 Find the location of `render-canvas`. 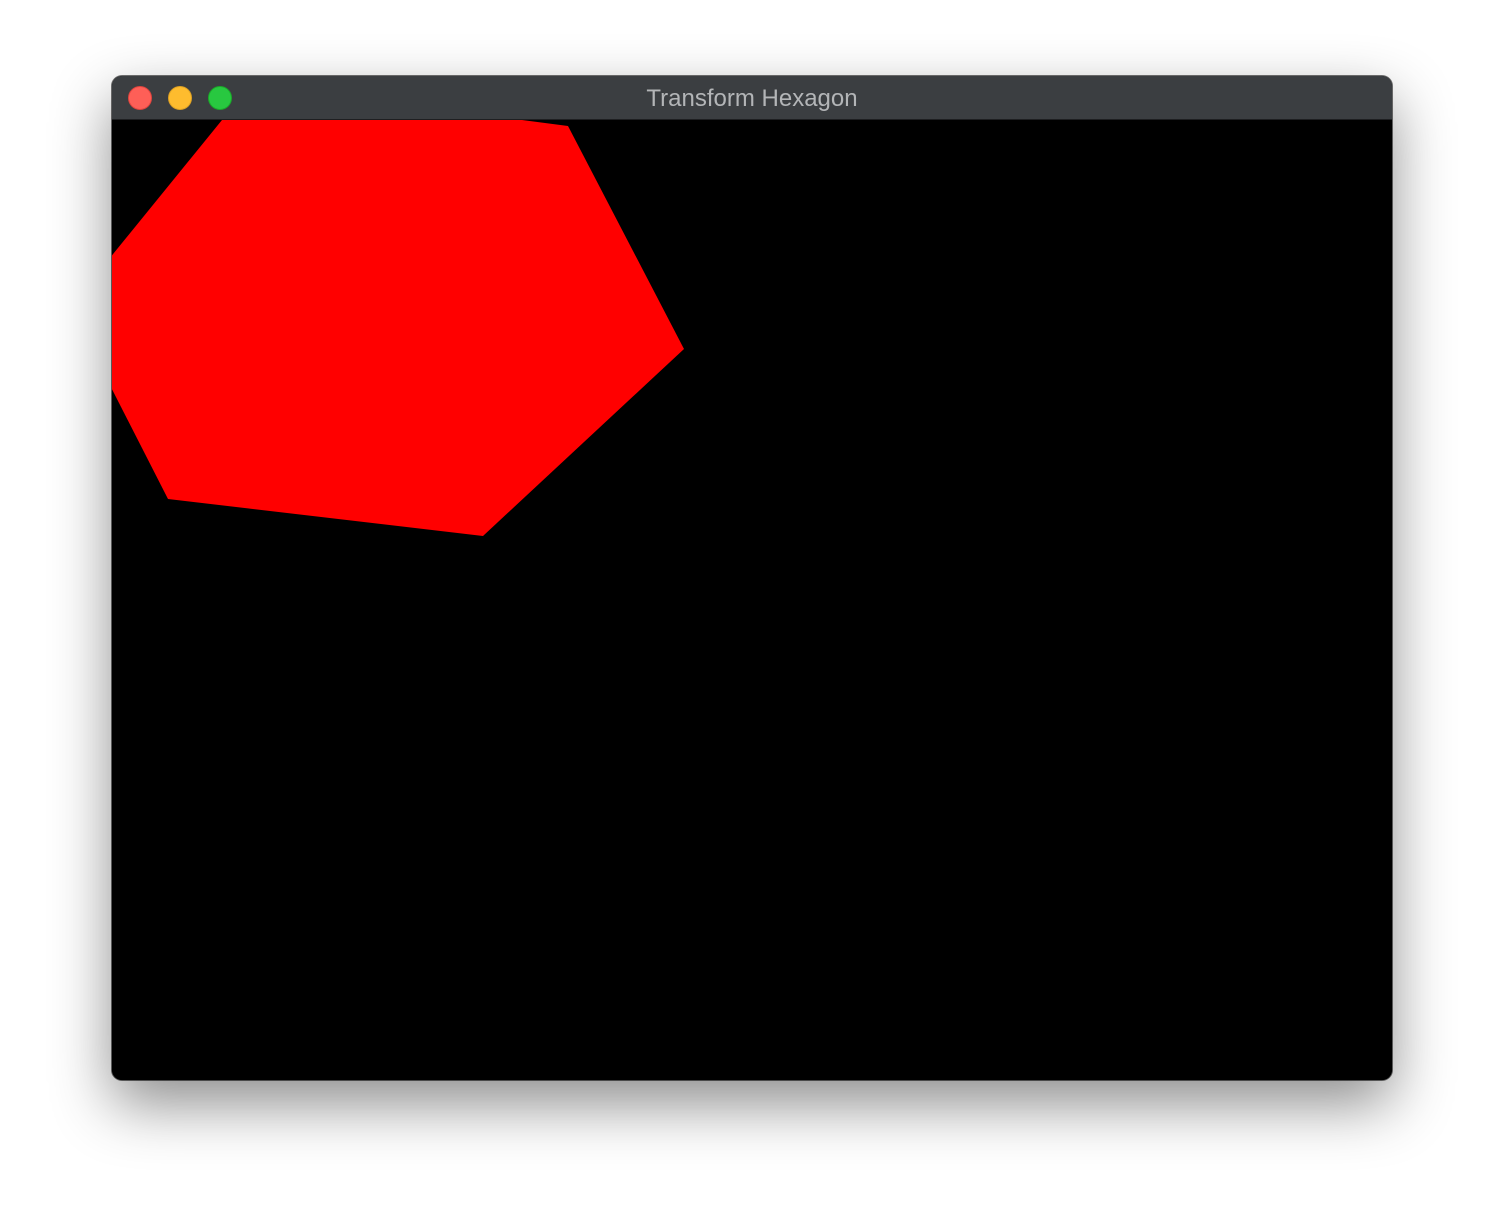

render-canvas is located at coordinates (398, 328).